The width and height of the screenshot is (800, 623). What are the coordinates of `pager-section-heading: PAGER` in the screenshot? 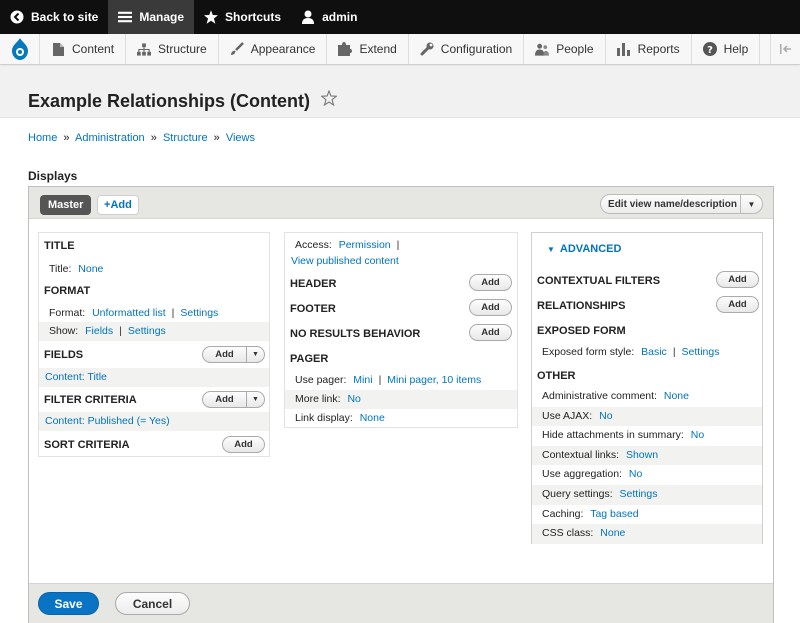 It's located at (309, 359).